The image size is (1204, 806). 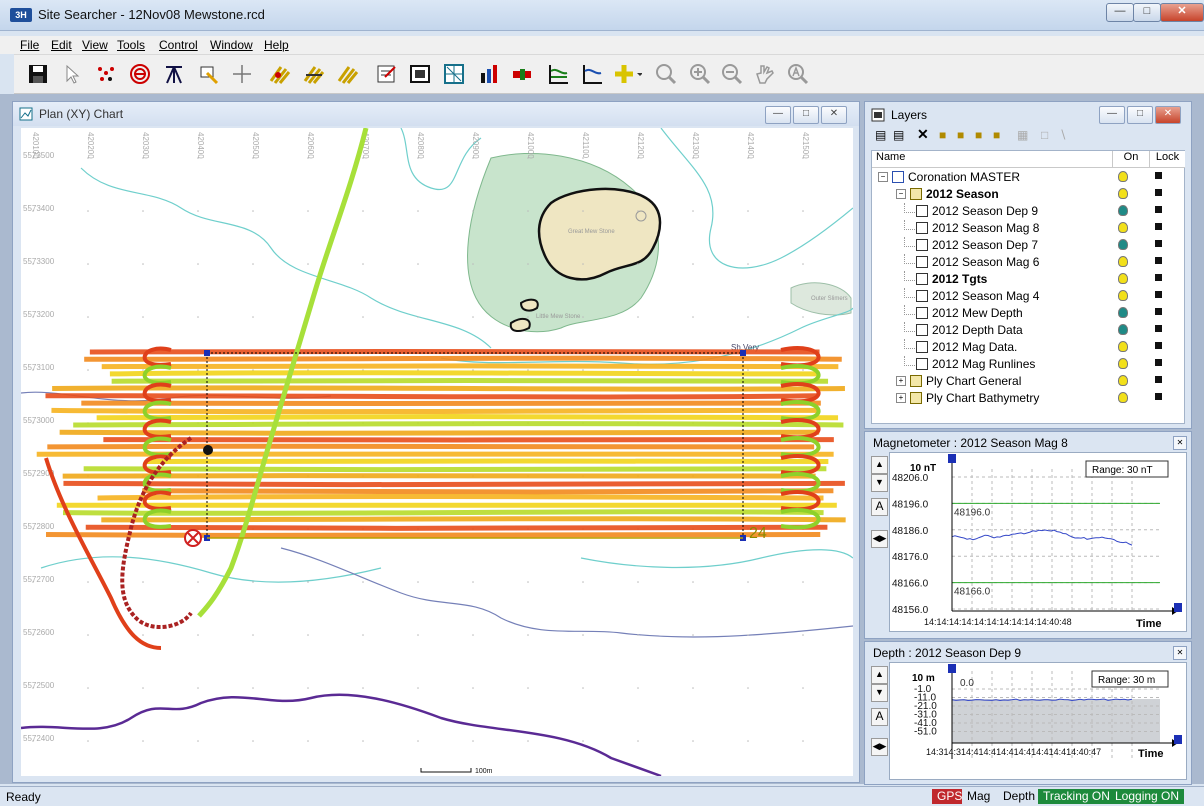 I want to click on minimize-button: —, so click(x=1120, y=12).